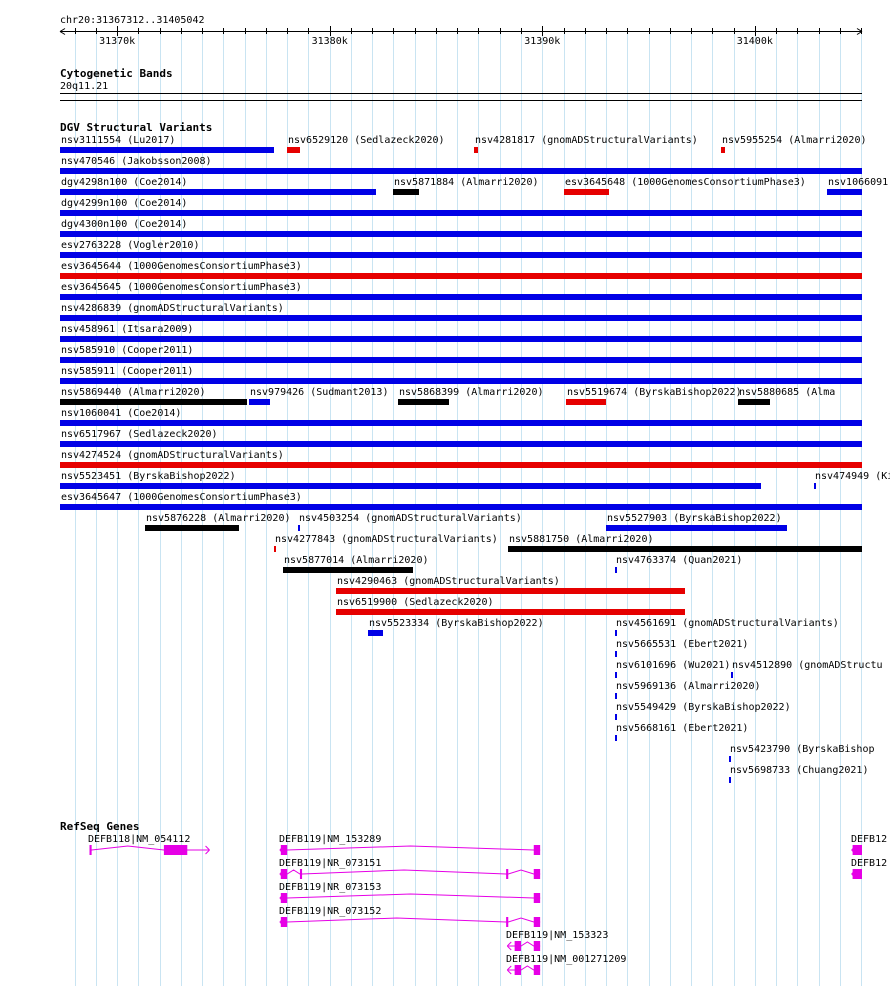  I want to click on refseq-gene: DEFB118|NM_054112, so click(149, 844).